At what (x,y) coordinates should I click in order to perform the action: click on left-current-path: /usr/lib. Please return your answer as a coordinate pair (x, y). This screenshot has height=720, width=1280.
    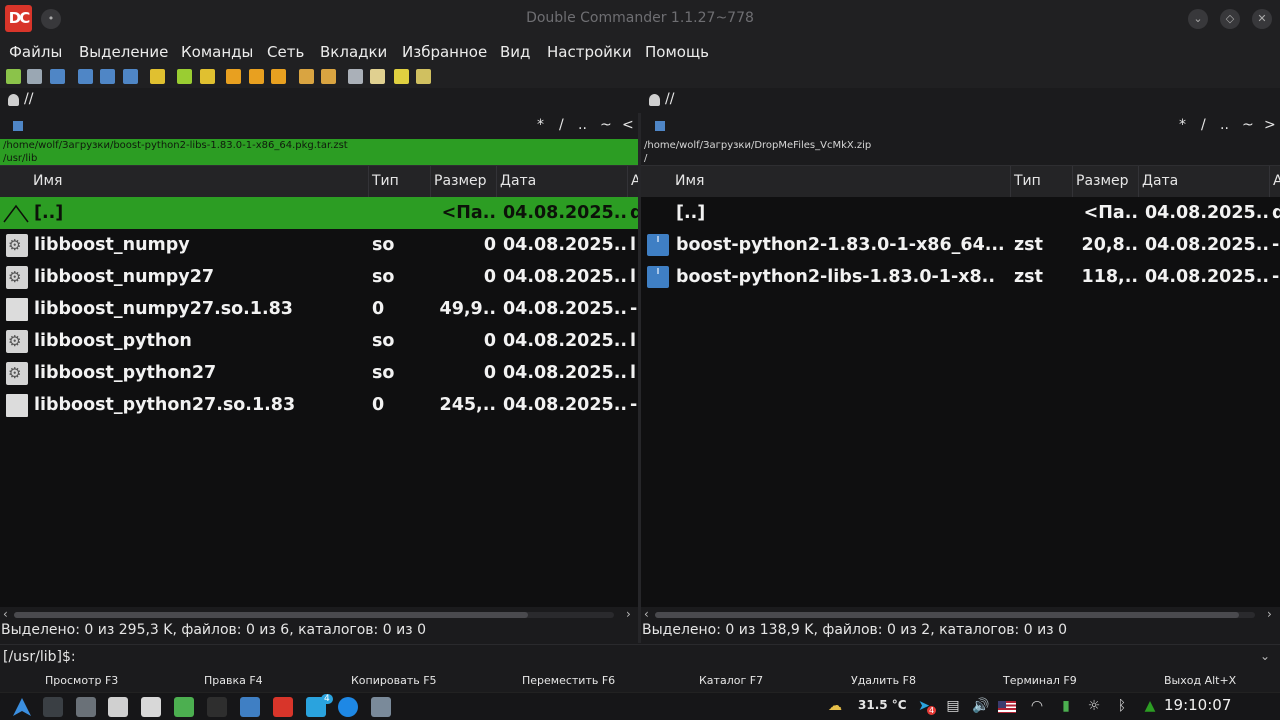
    Looking at the image, I should click on (319, 158).